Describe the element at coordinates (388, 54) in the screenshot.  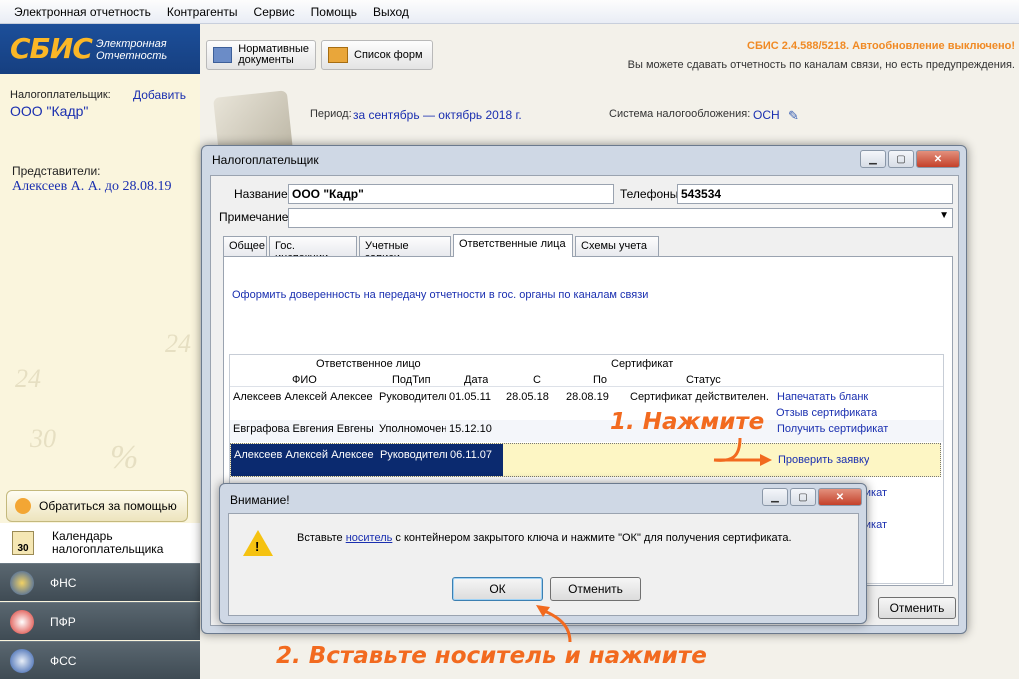
I see `forms-label: Список форм` at that location.